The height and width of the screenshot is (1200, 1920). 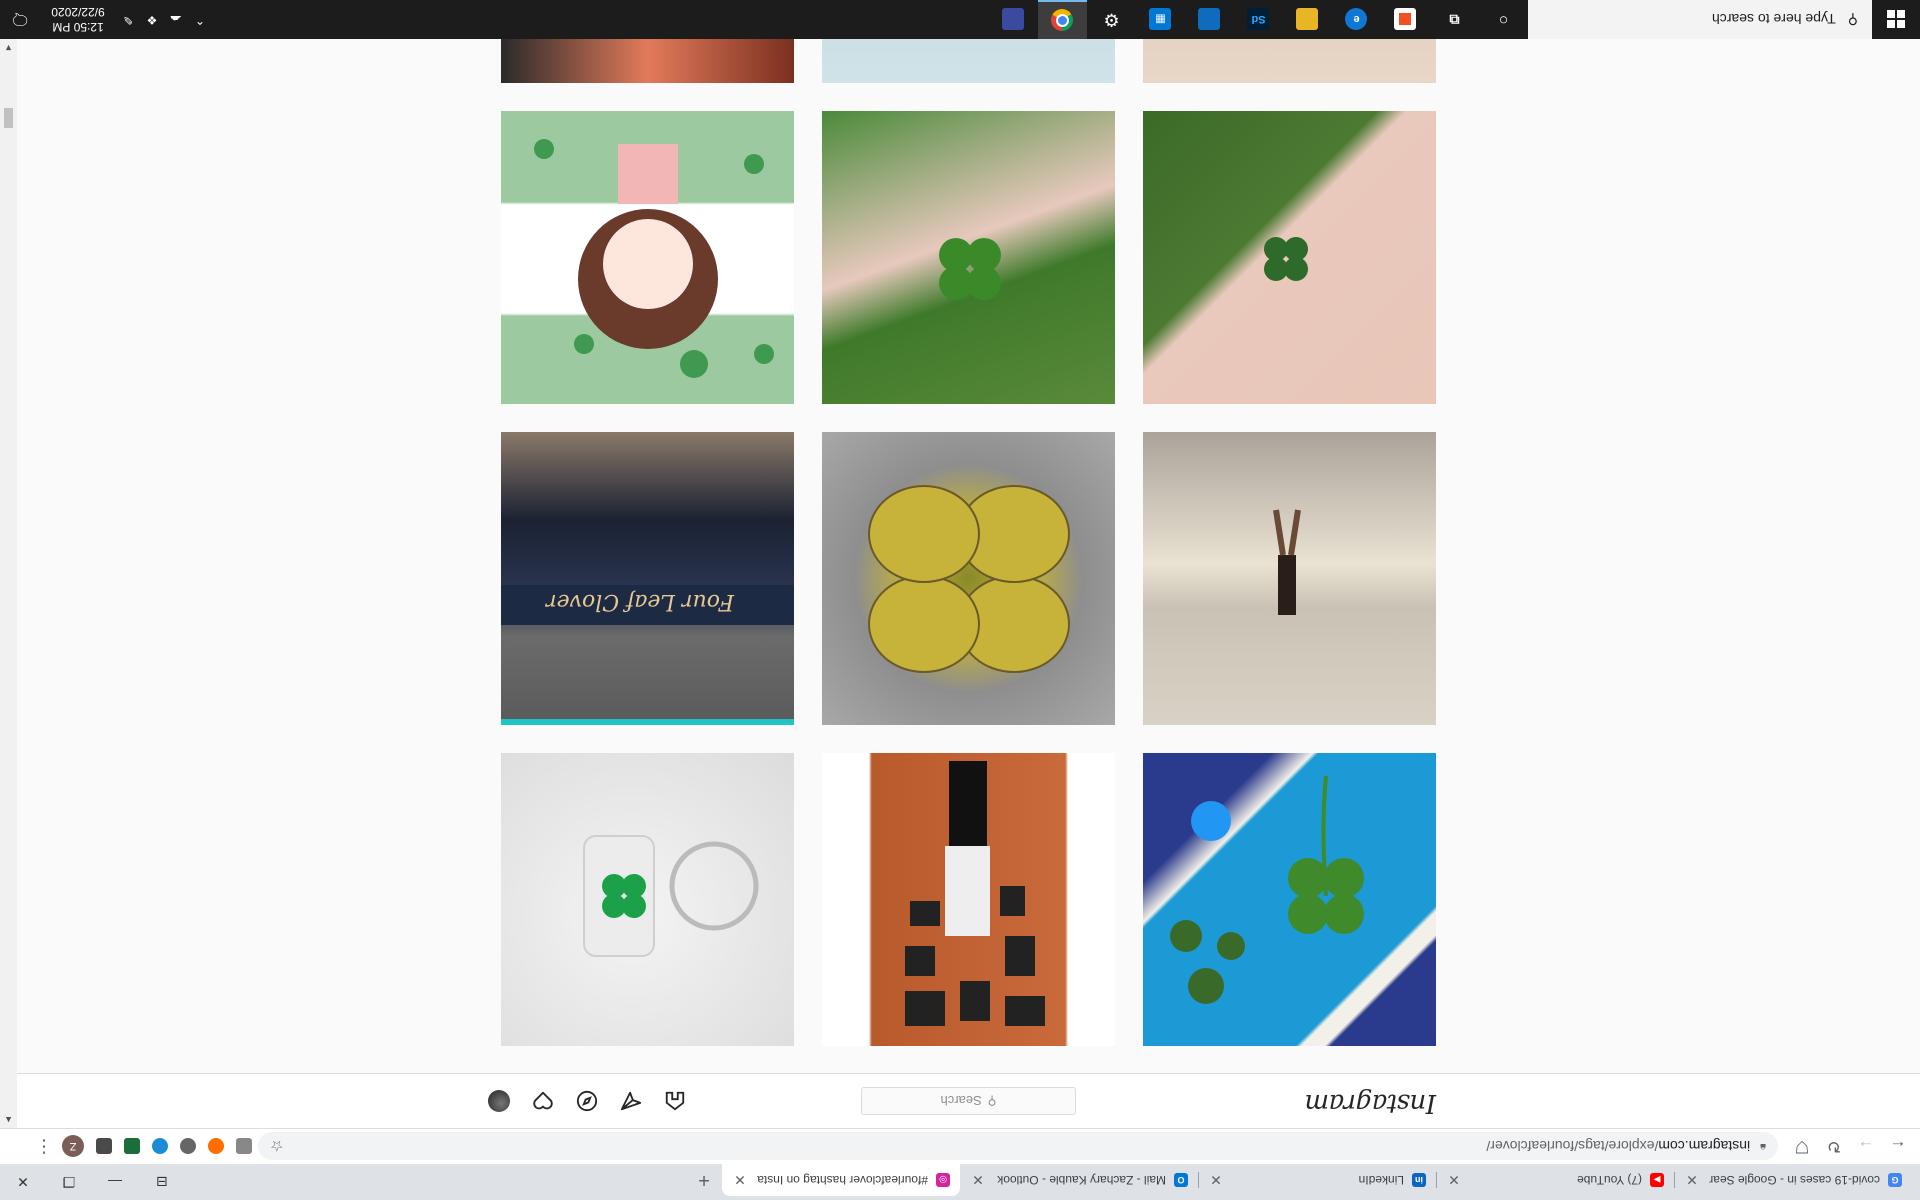 What do you see at coordinates (640, 601) in the screenshot?
I see `svg-text: Four Leaf Clover` at bounding box center [640, 601].